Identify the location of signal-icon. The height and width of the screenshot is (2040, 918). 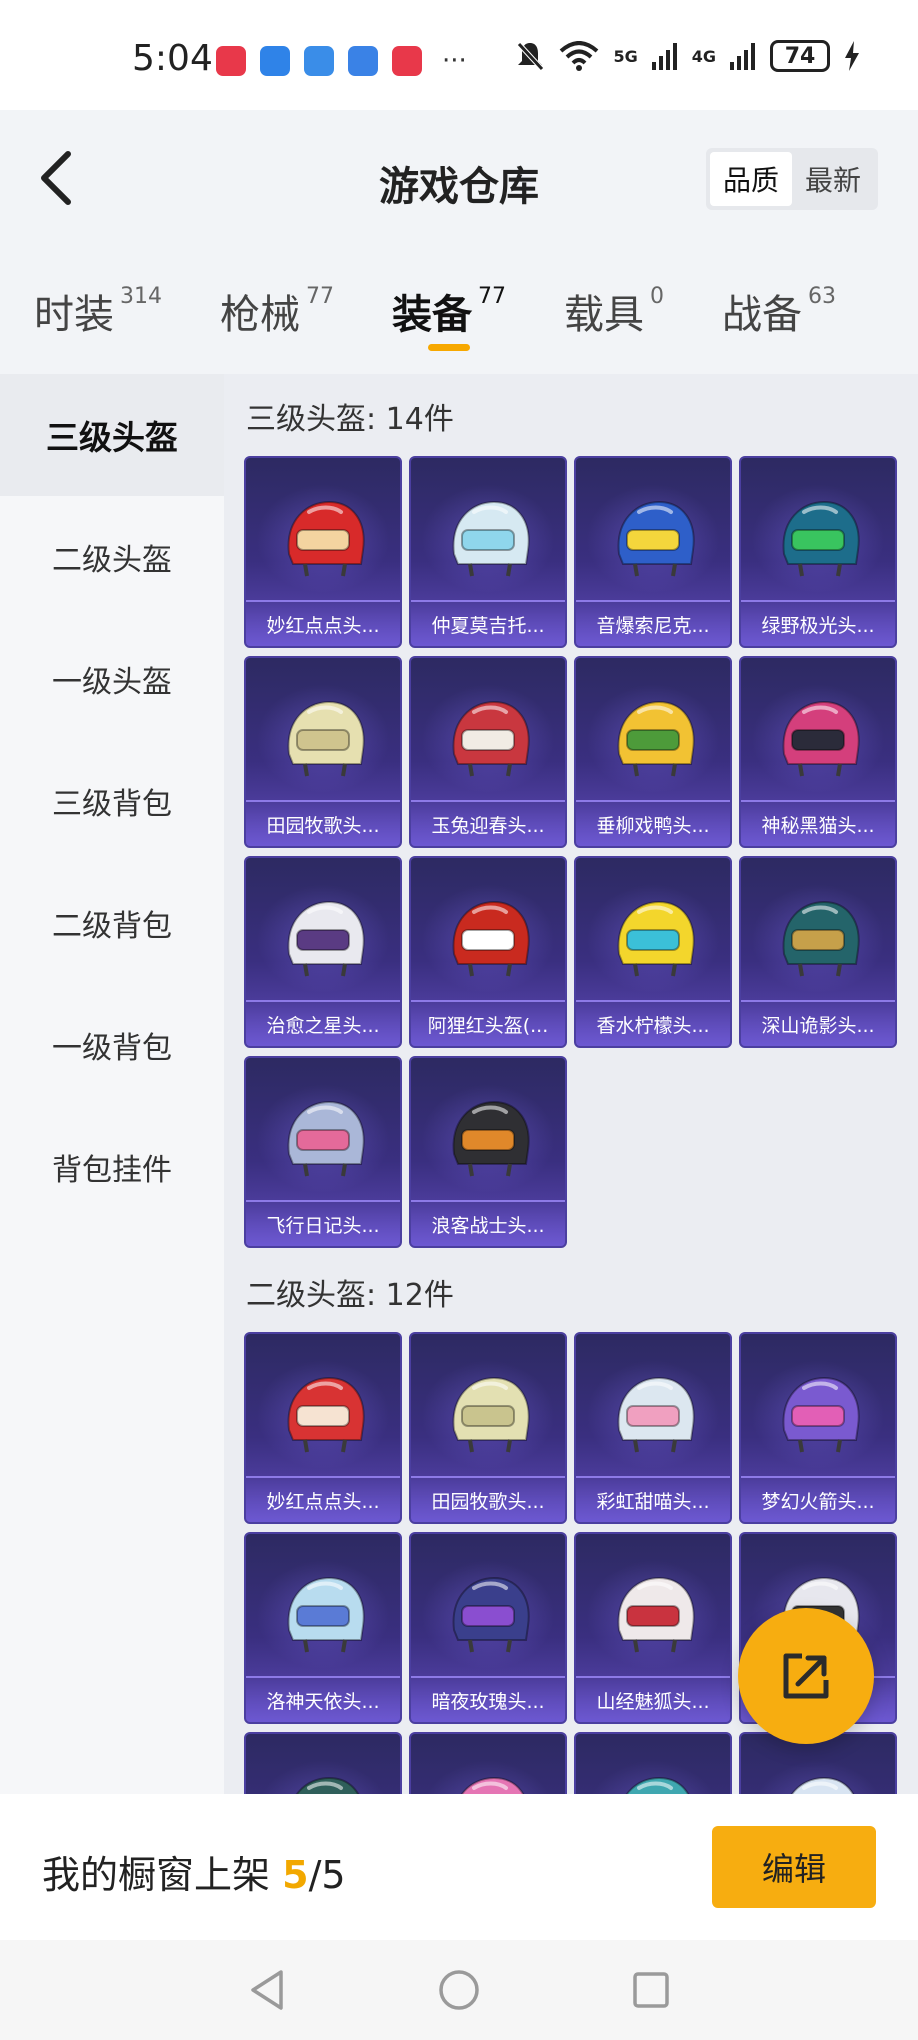
(742, 56).